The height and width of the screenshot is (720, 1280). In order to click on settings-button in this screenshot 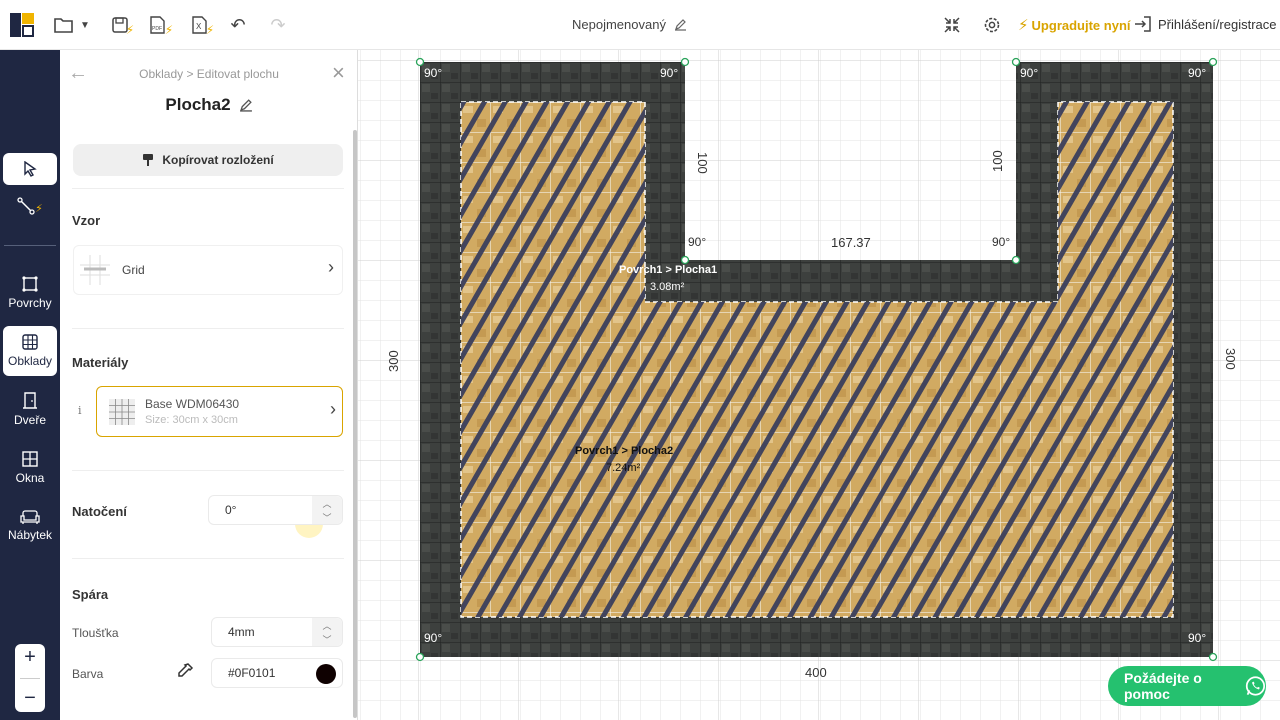, I will do `click(992, 25)`.